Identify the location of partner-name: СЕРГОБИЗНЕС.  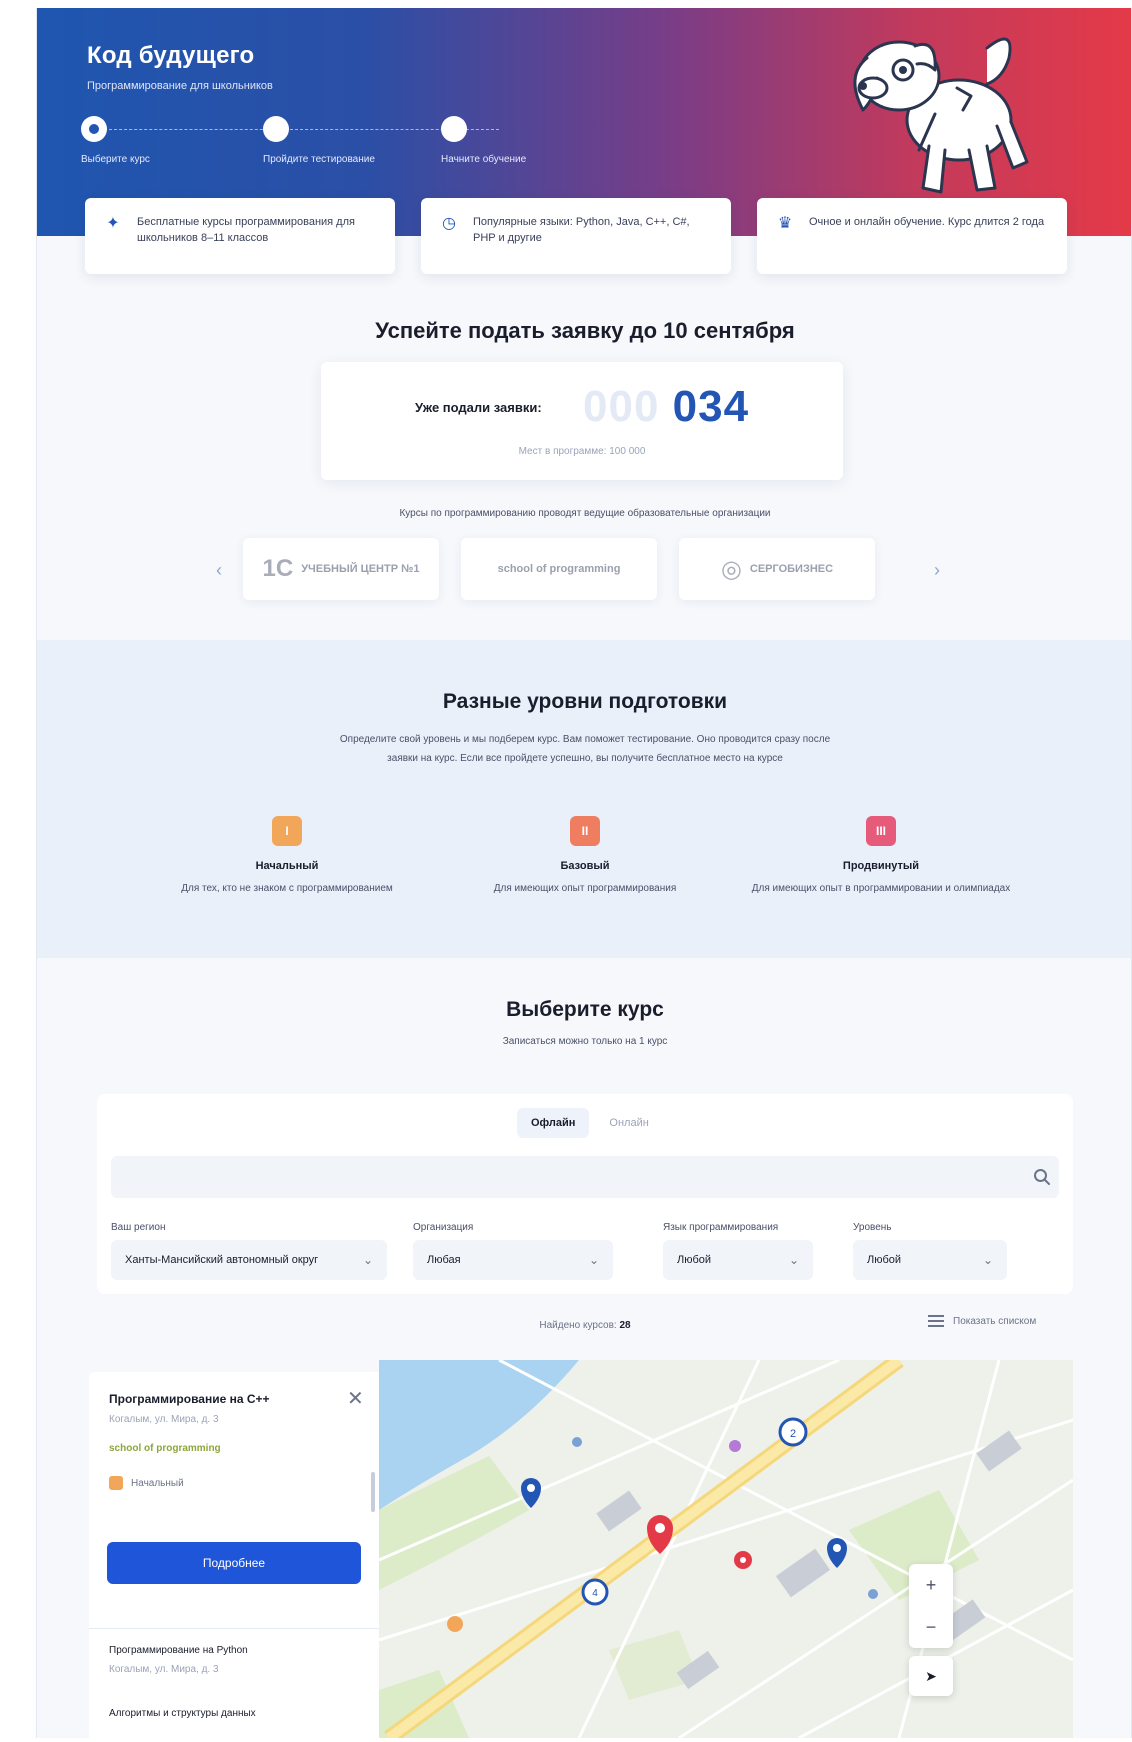
(791, 569).